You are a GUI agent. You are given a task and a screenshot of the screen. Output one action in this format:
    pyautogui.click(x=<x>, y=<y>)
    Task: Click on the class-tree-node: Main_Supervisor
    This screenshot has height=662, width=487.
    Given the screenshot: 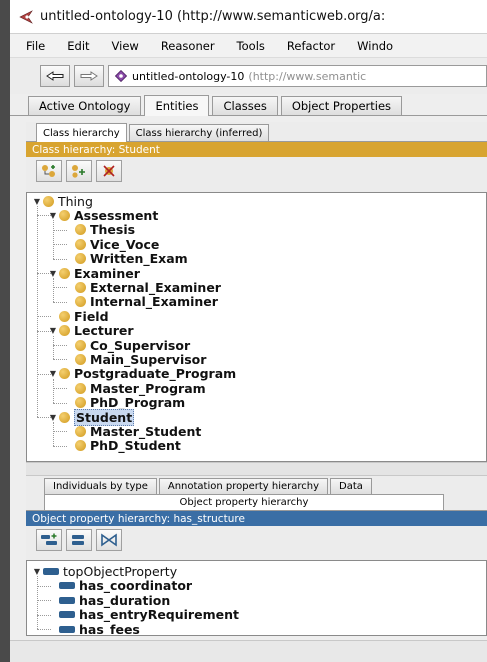 What is the action you would take?
    pyautogui.click(x=135, y=359)
    